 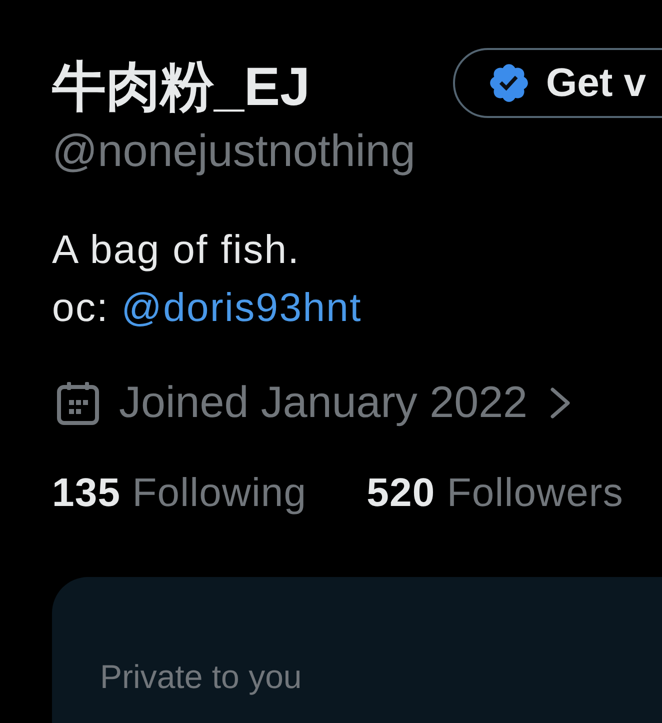 I want to click on join-date-text: Joined January 2022, so click(x=323, y=403).